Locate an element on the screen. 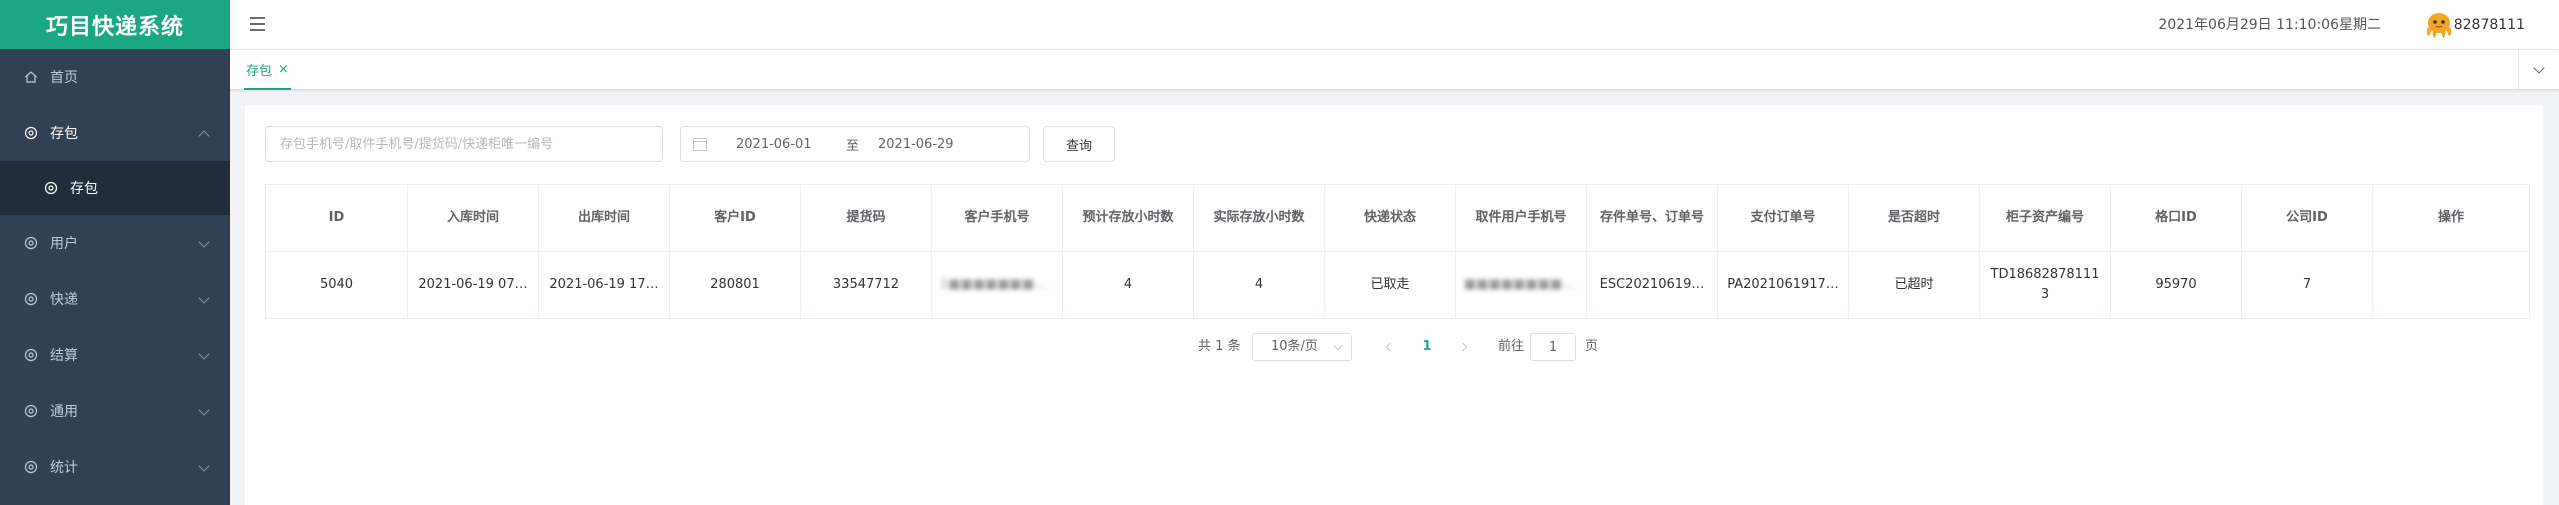  date-separator: 至 is located at coordinates (853, 146).